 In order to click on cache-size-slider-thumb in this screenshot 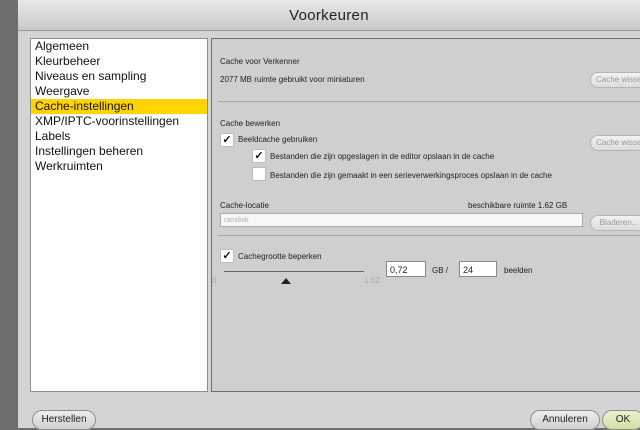, I will do `click(286, 281)`.